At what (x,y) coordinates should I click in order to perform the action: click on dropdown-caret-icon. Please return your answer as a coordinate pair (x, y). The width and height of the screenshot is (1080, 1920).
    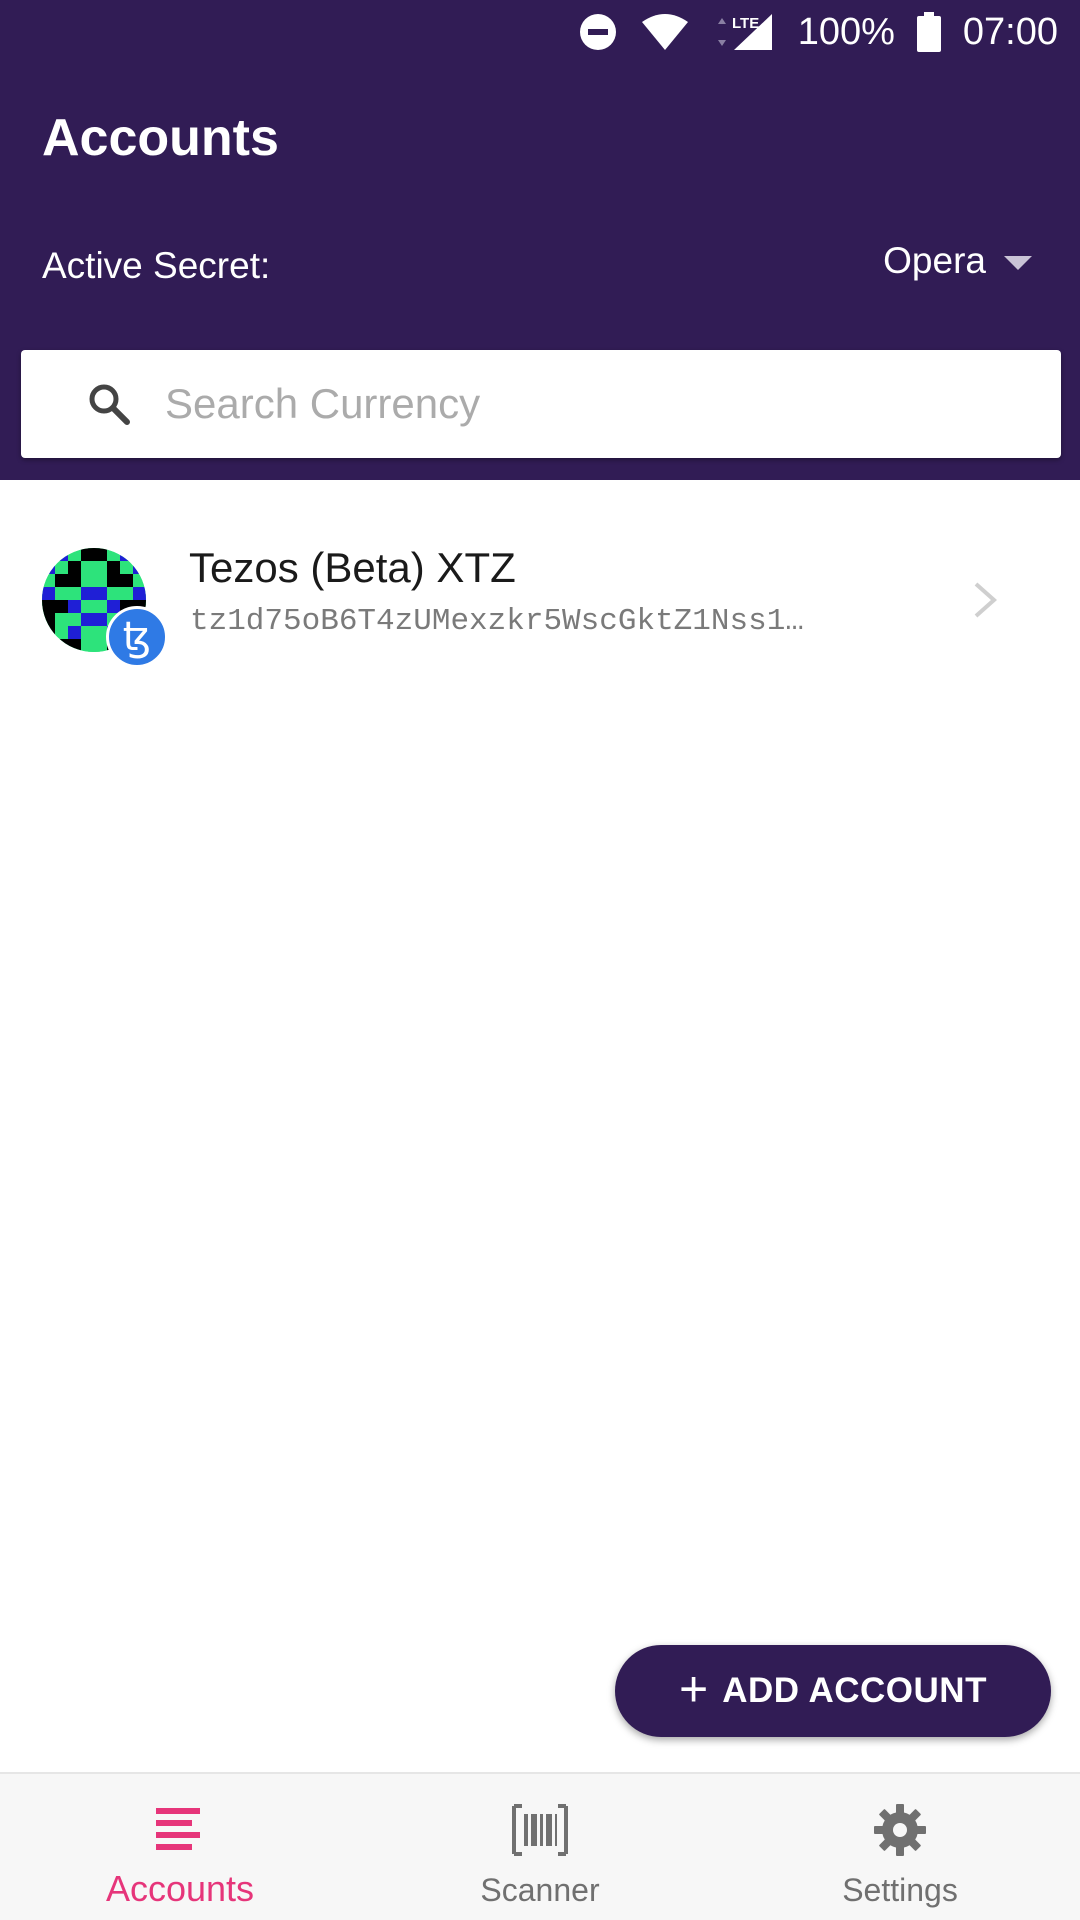
    Looking at the image, I should click on (1018, 263).